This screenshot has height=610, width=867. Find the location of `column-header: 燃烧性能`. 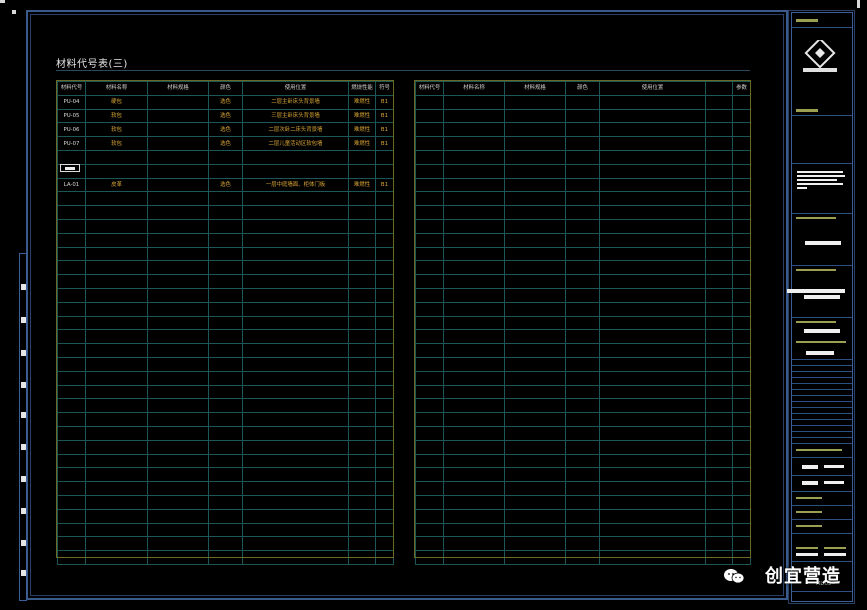

column-header: 燃烧性能 is located at coordinates (362, 88).